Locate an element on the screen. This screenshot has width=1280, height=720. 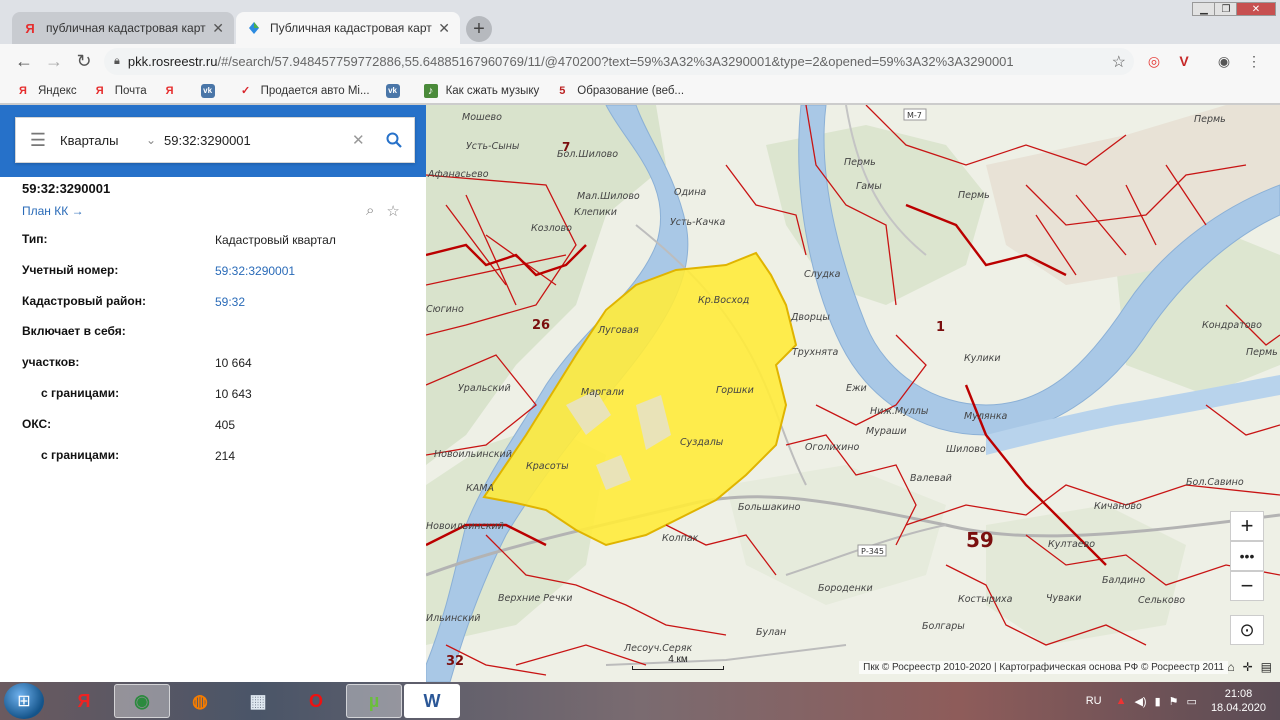
svg-text: Кр.Восход is located at coordinates (724, 300).